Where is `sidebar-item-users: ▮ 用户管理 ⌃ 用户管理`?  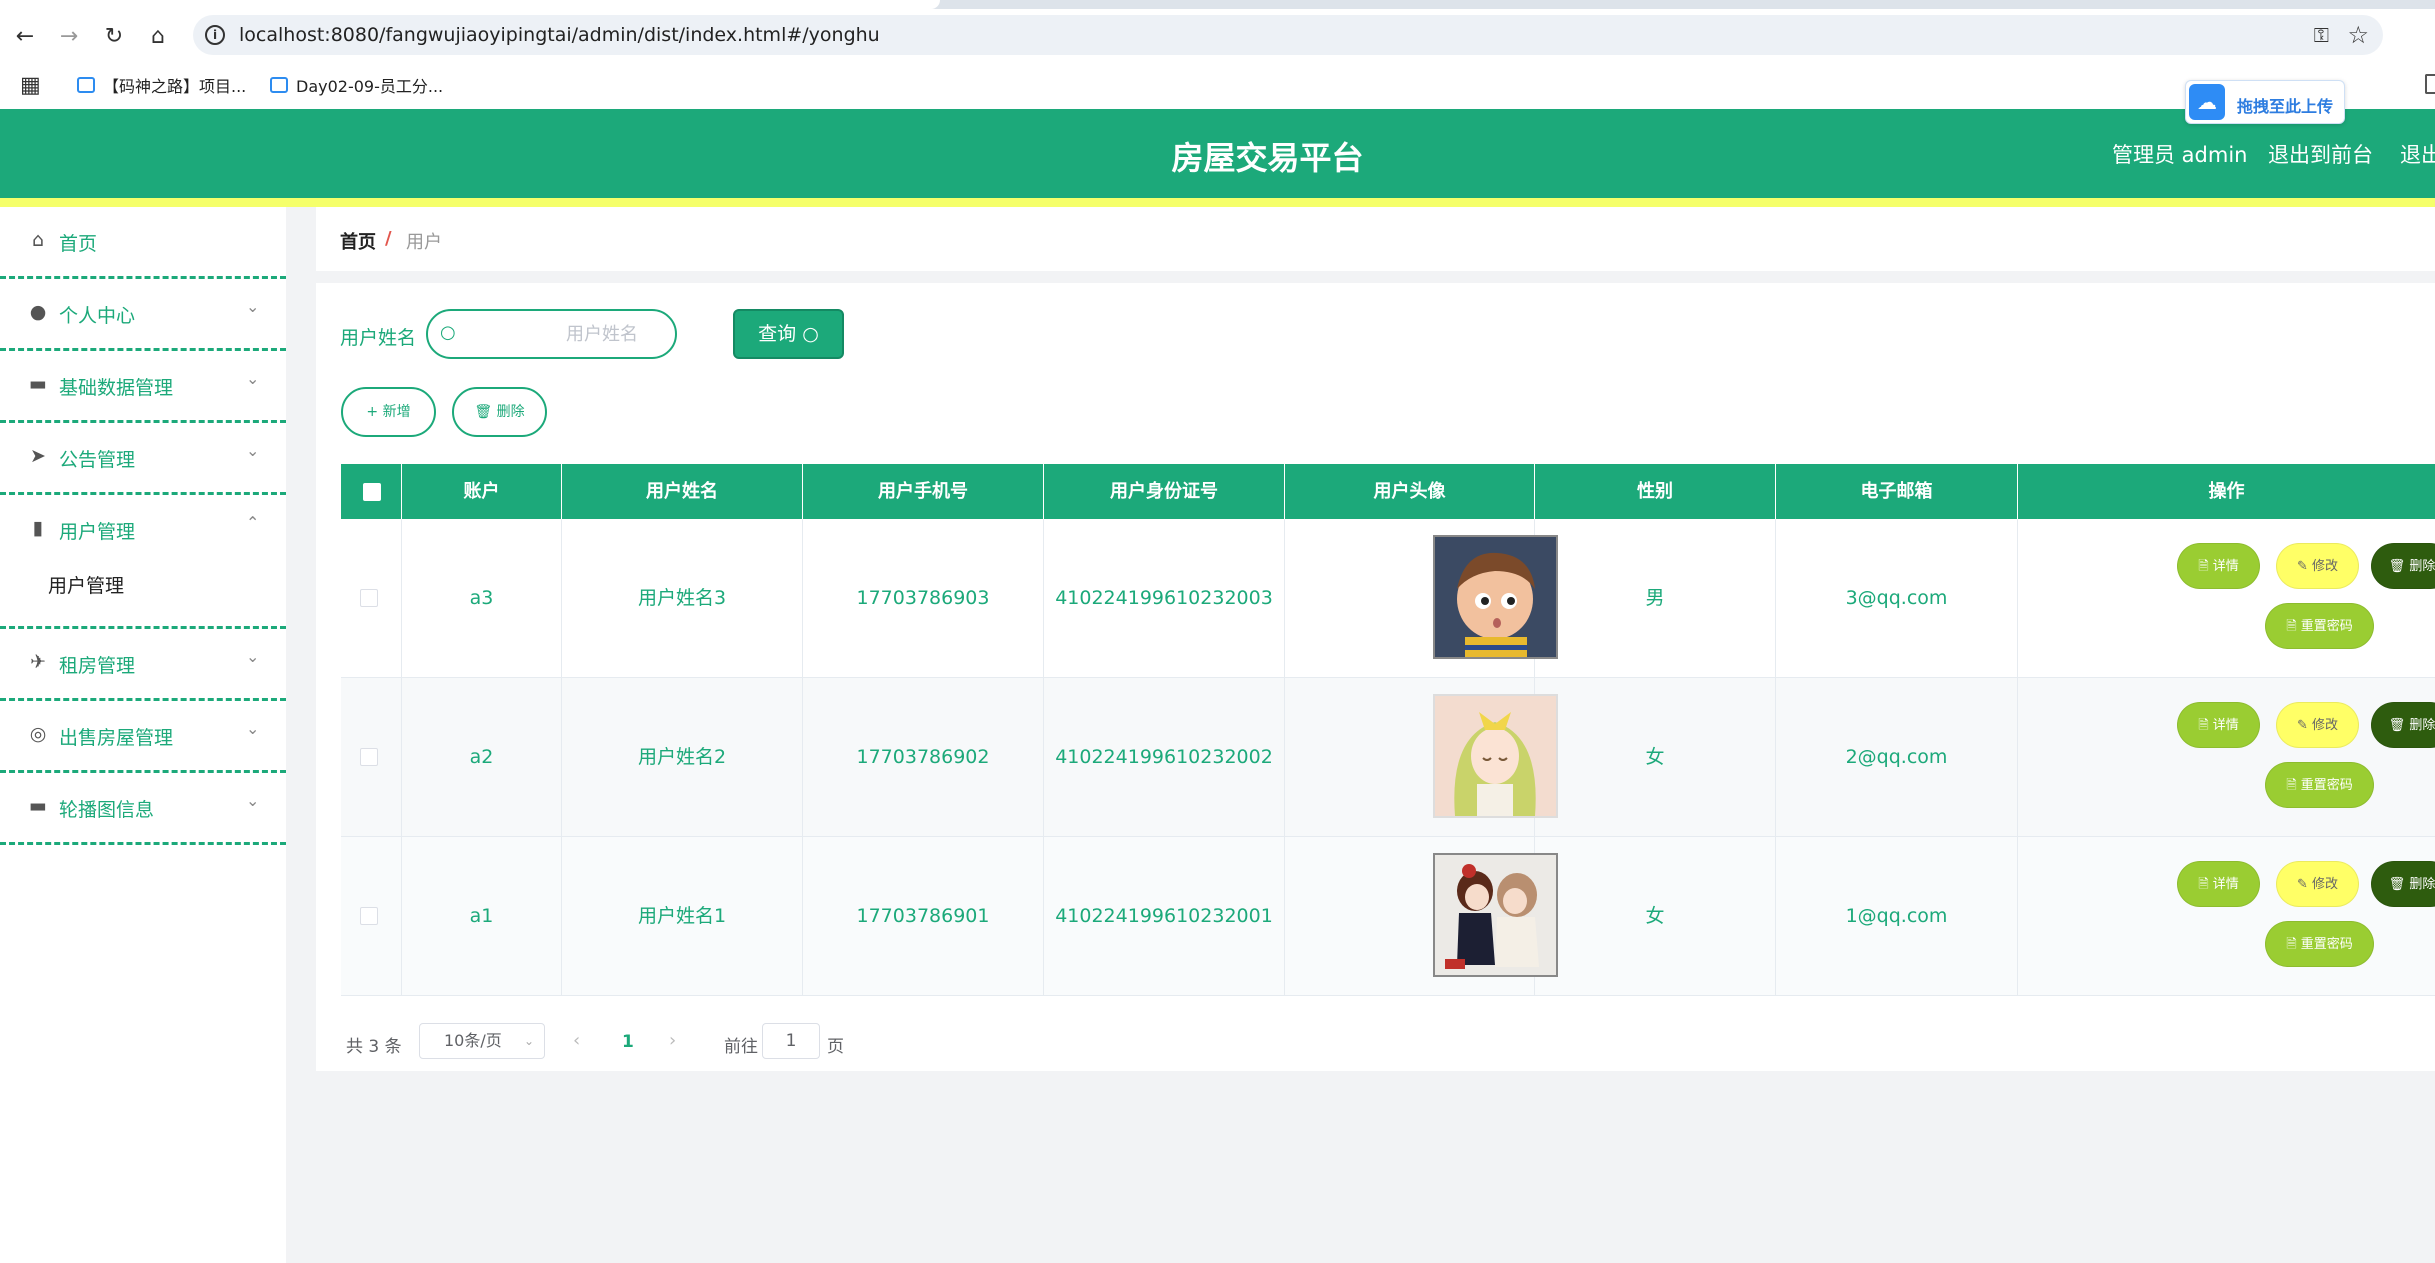 sidebar-item-users: ▮ 用户管理 ⌃ 用户管理 is located at coordinates (143, 562).